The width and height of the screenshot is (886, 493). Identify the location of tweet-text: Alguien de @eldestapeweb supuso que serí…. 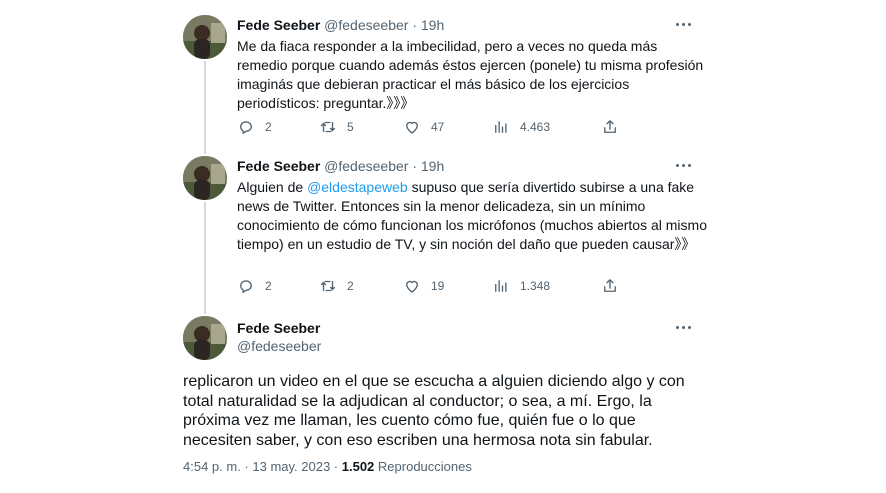
(472, 216).